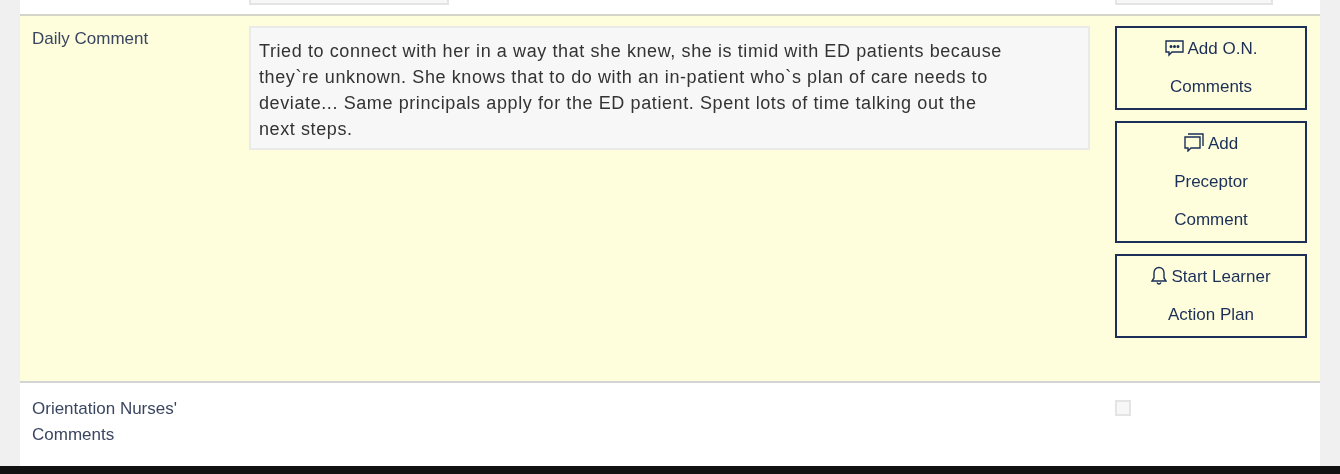 This screenshot has width=1340, height=474. Describe the element at coordinates (1123, 408) in the screenshot. I see `checkbox` at that location.